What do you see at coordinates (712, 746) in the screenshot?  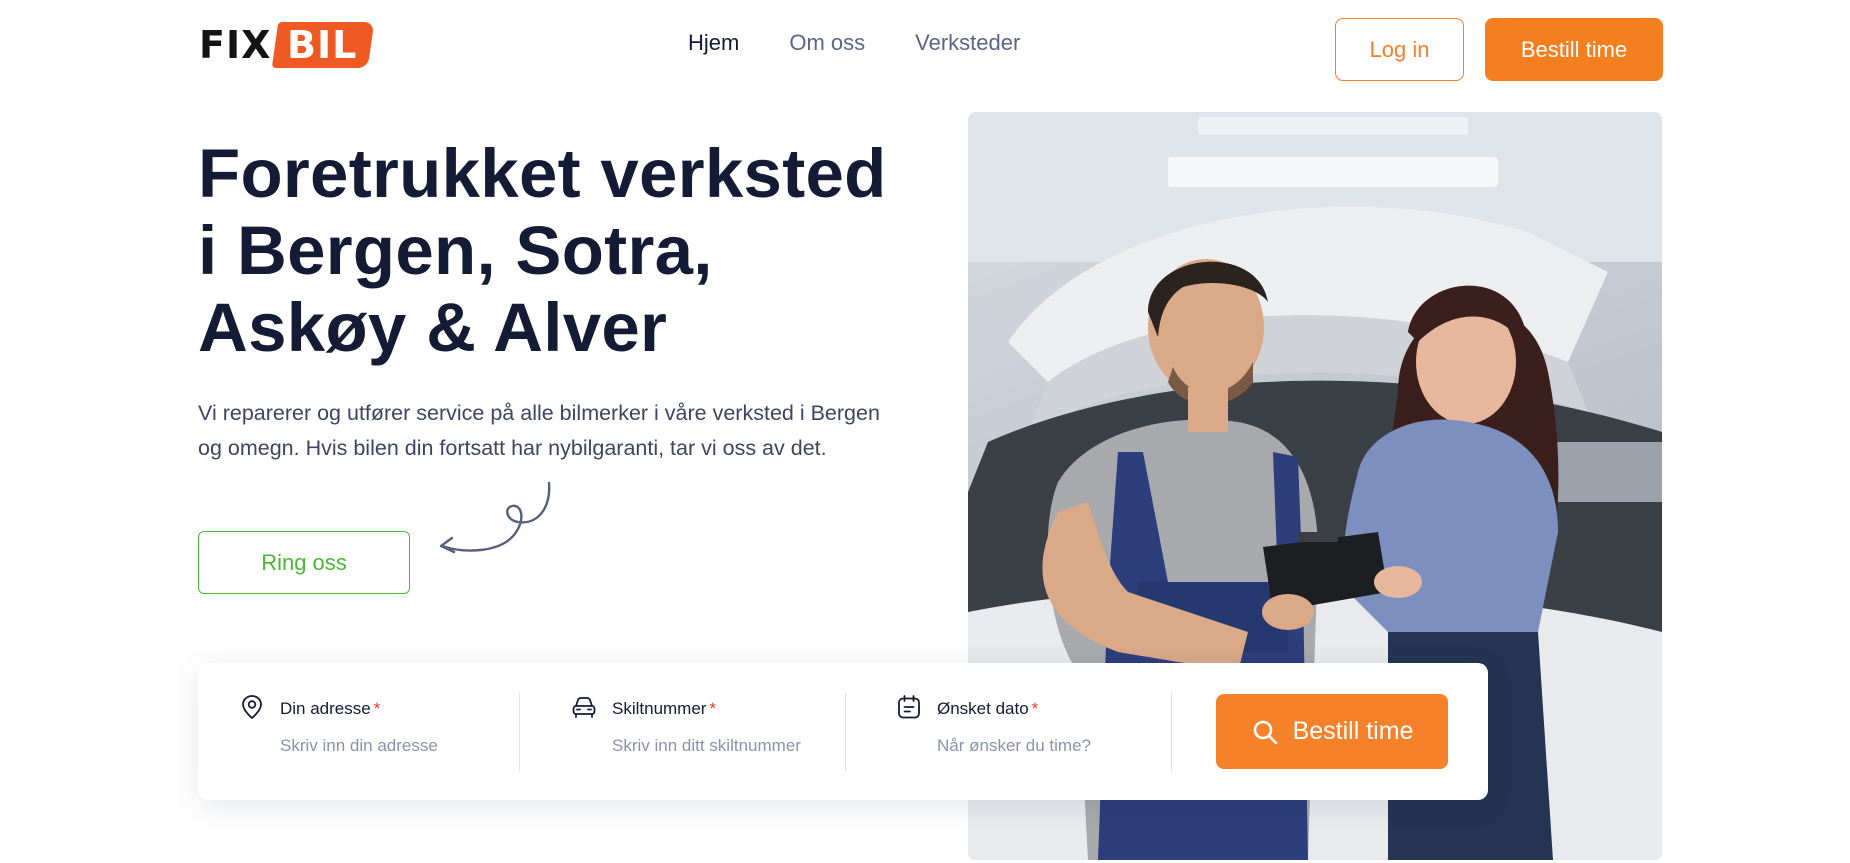 I see `plate-input` at bounding box center [712, 746].